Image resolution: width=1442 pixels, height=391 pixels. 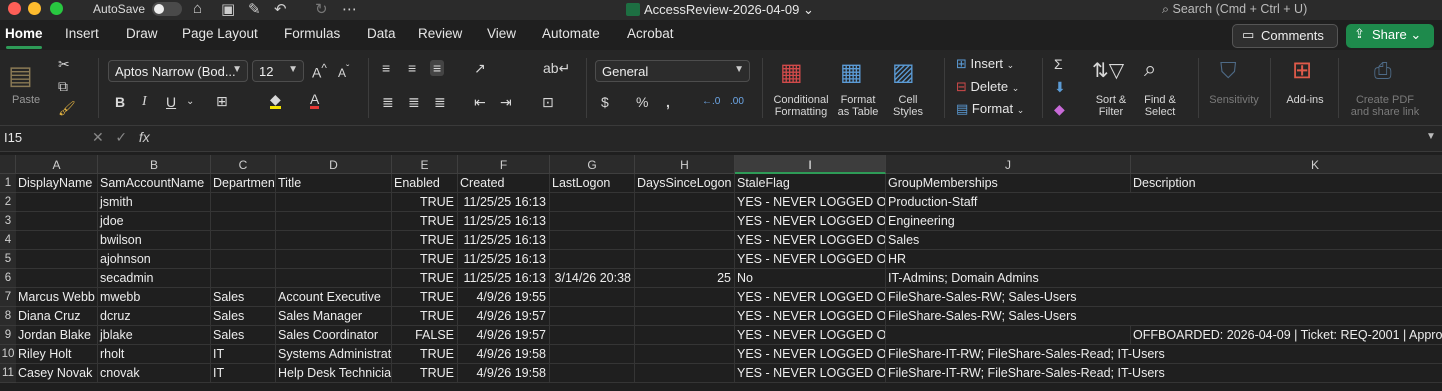 What do you see at coordinates (20, 75) in the screenshot?
I see `paste-icon: ▤` at bounding box center [20, 75].